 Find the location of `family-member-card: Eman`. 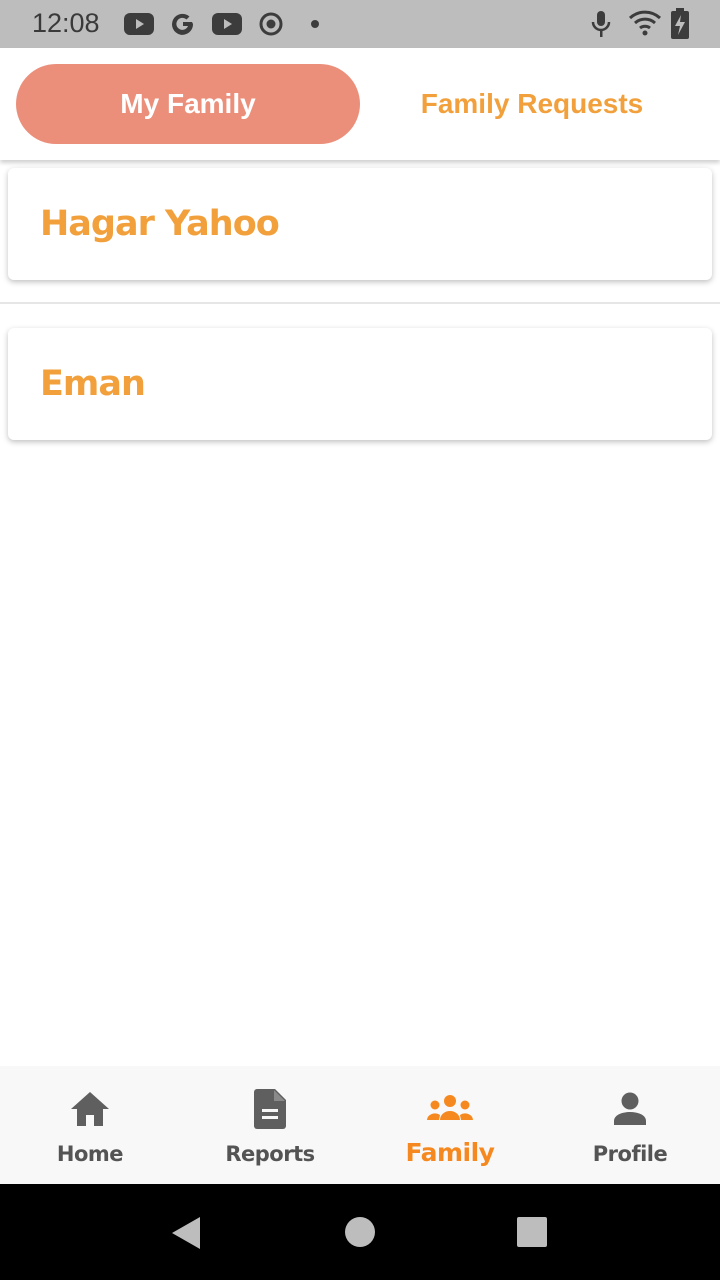

family-member-card: Eman is located at coordinates (360, 384).